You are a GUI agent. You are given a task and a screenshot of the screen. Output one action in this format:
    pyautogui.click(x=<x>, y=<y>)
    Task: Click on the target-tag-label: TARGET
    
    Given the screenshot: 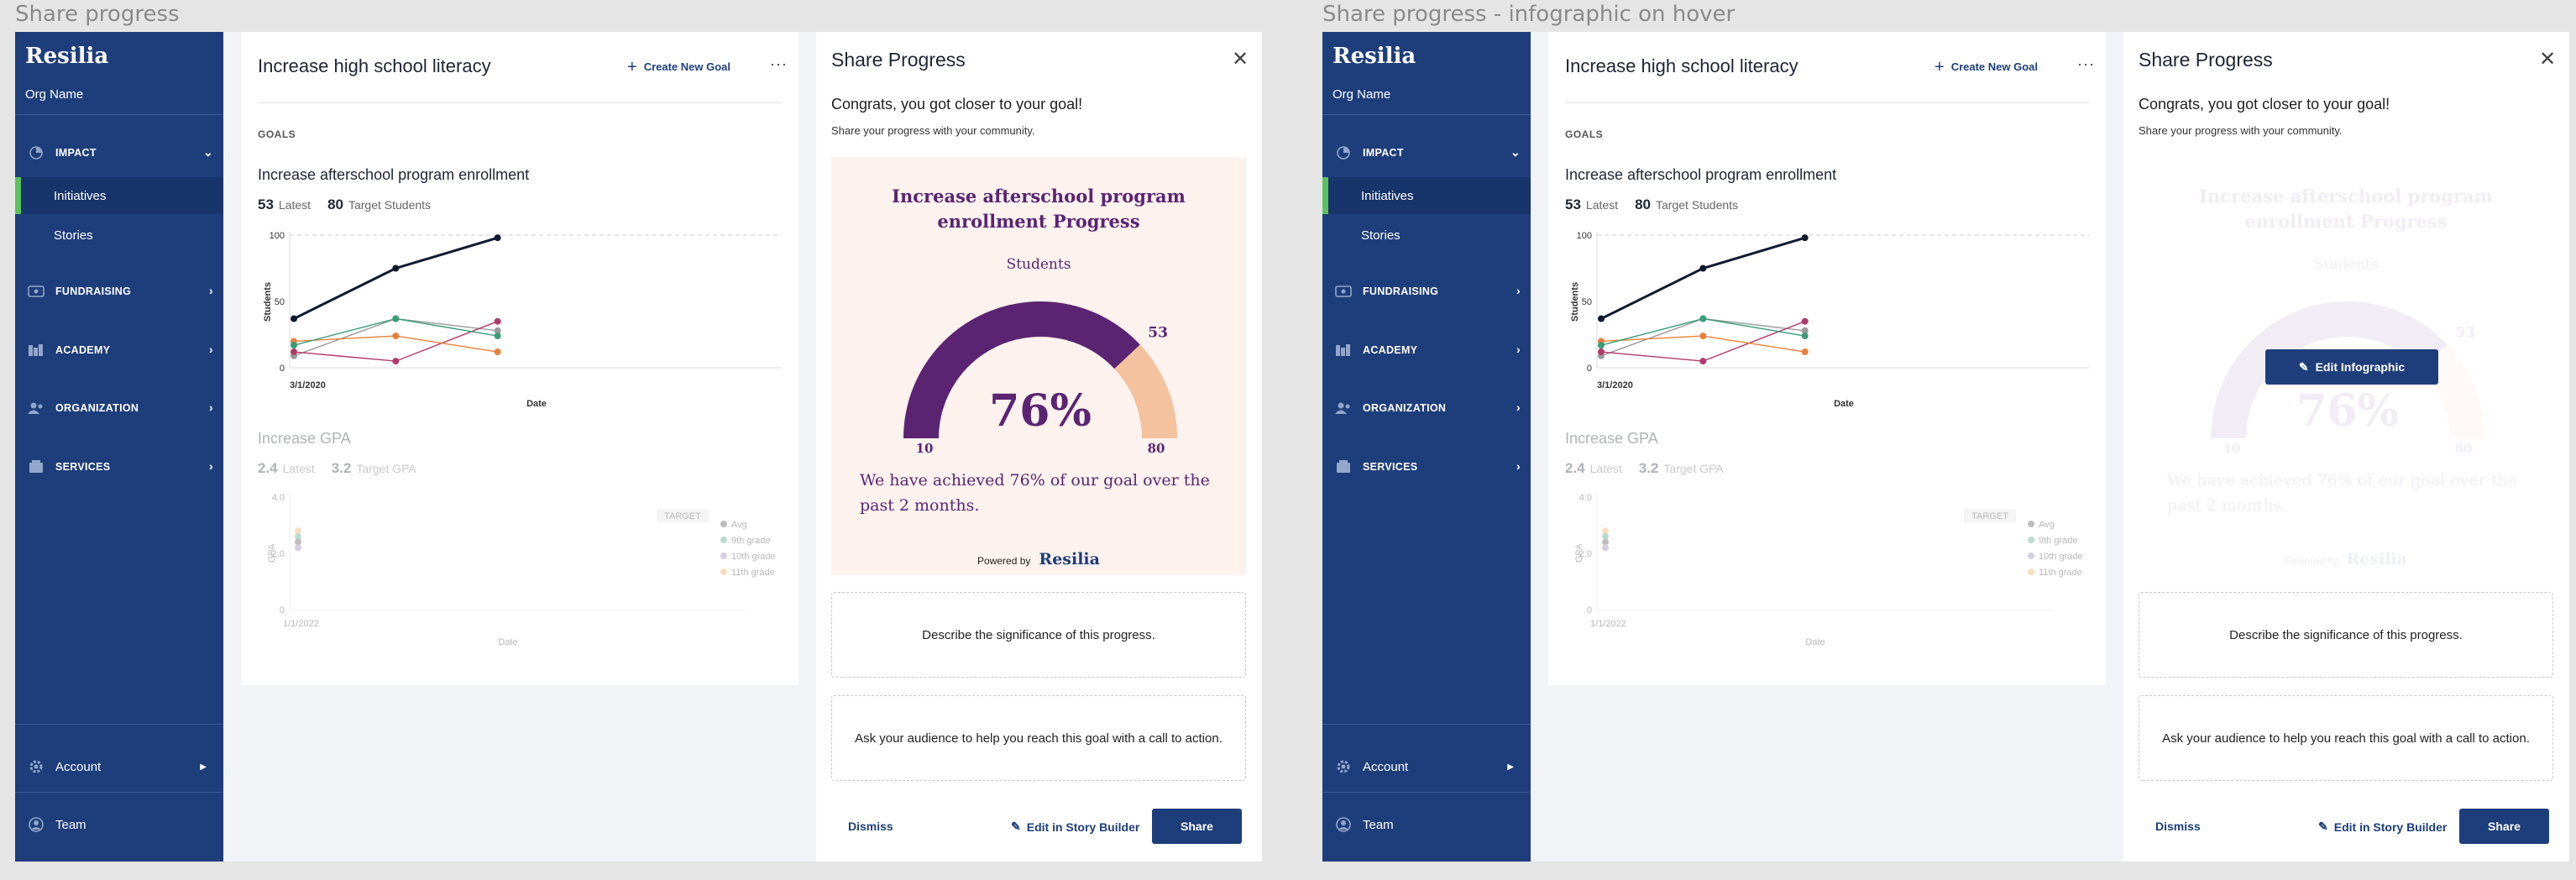 What is the action you would take?
    pyautogui.click(x=1990, y=516)
    